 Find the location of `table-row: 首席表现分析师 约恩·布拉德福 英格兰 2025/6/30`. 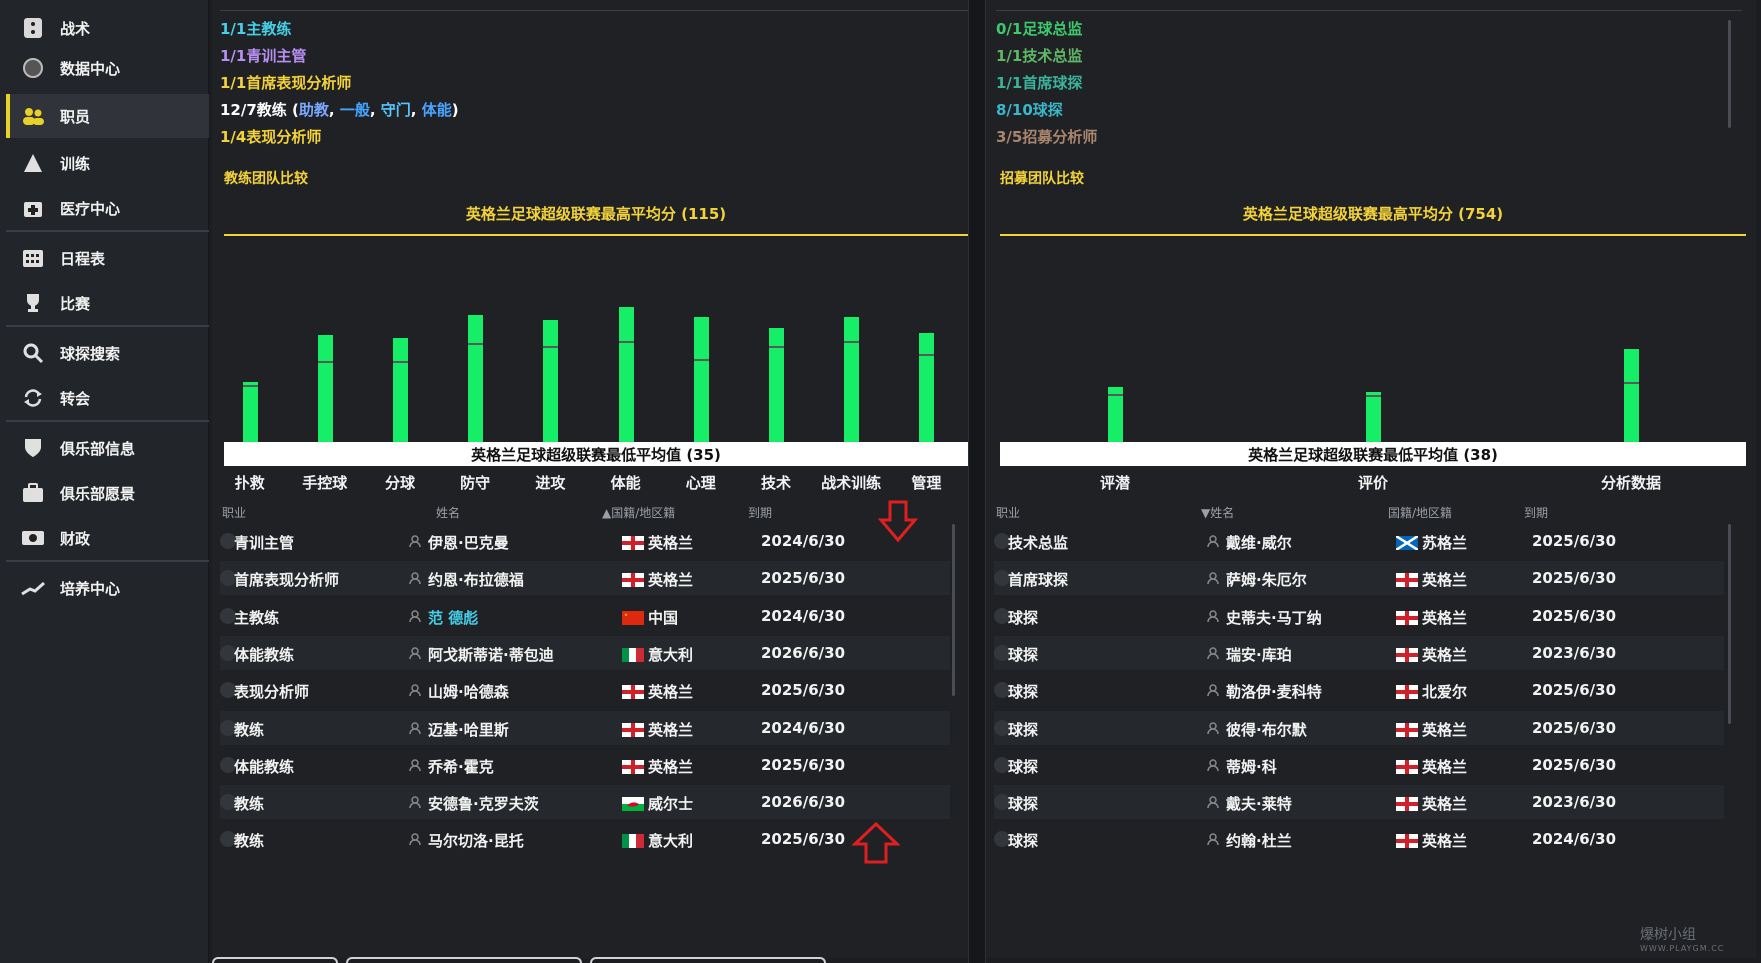

table-row: 首席表现分析师 约恩·布拉德福 英格兰 2025/6/30 is located at coordinates (585, 578).